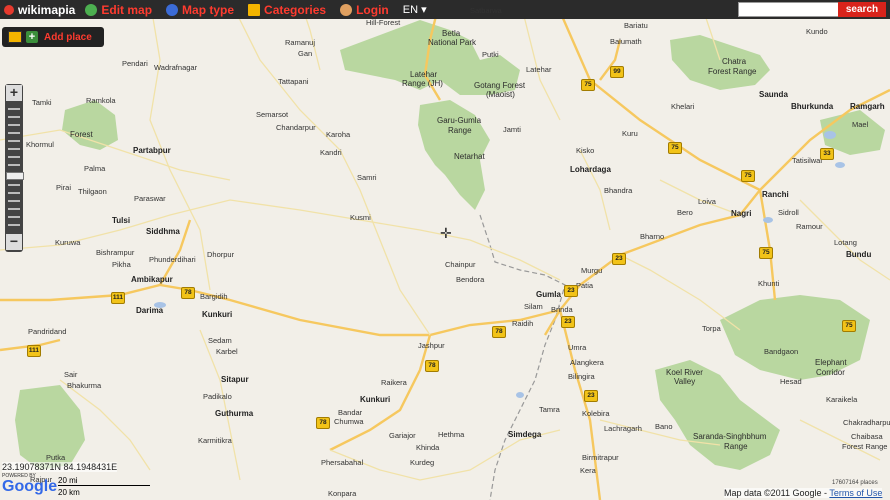 The height and width of the screenshot is (500, 890). I want to click on place-label: Satbarwa, so click(486, 10).